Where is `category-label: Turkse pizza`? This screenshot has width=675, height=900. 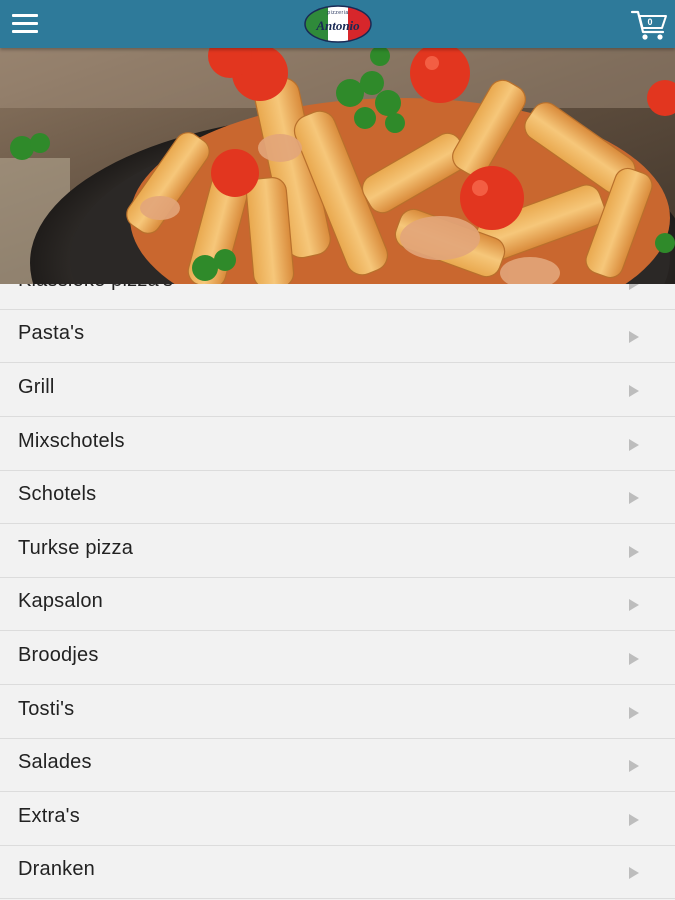 category-label: Turkse pizza is located at coordinates (76, 548).